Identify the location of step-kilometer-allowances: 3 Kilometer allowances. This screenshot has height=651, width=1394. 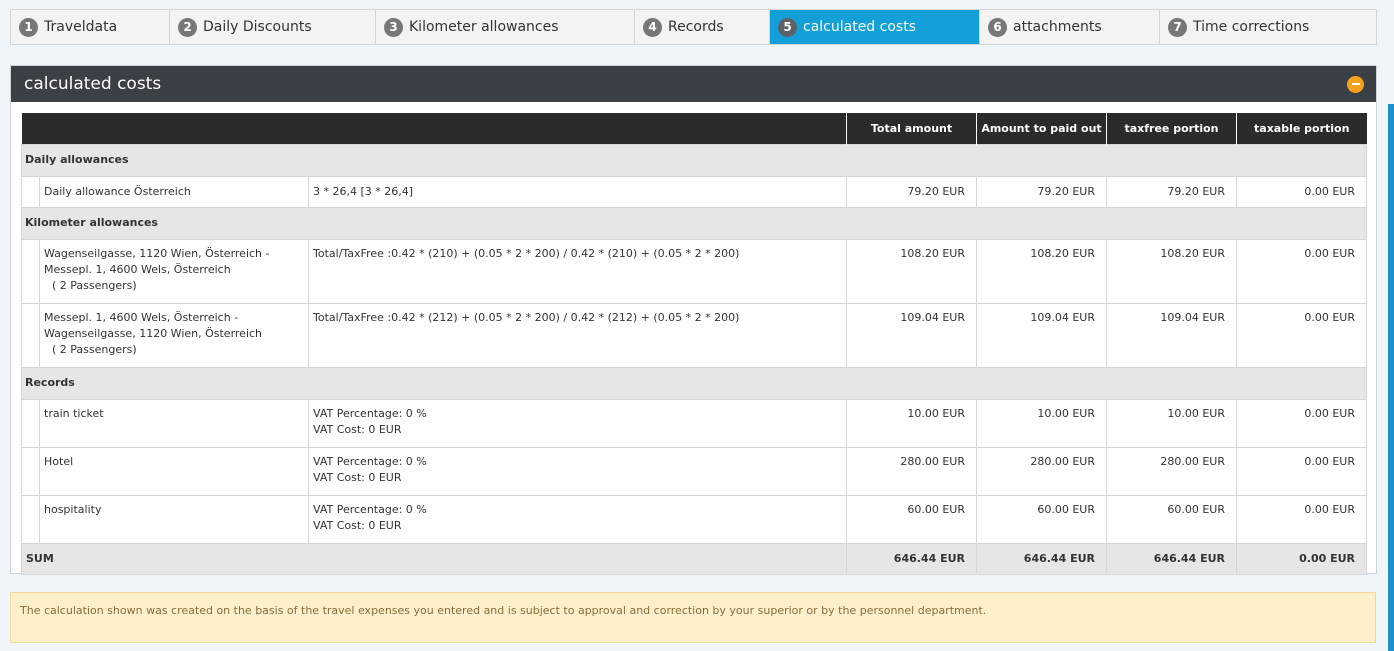
(505, 27).